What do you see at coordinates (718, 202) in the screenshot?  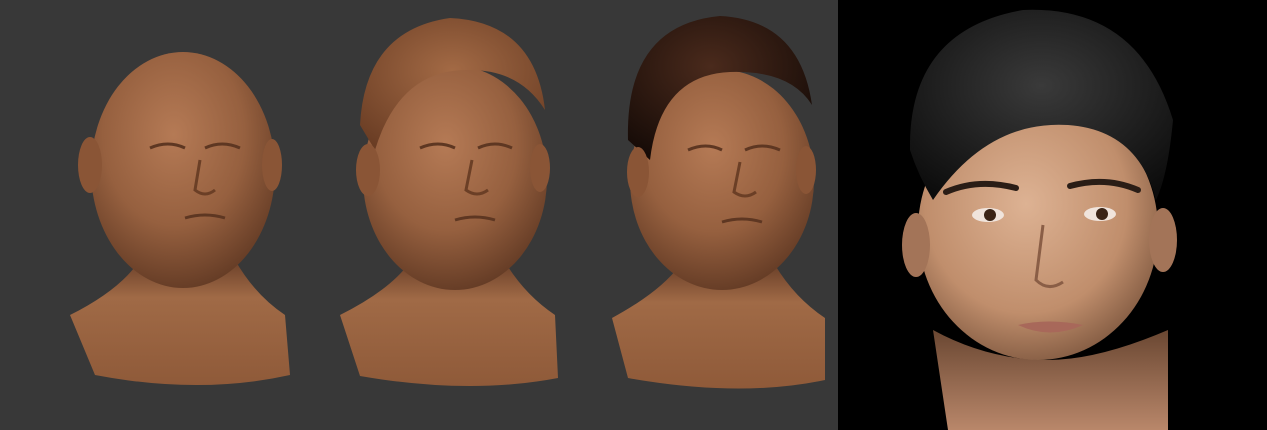 I see `dark-hair-sculpt-head` at bounding box center [718, 202].